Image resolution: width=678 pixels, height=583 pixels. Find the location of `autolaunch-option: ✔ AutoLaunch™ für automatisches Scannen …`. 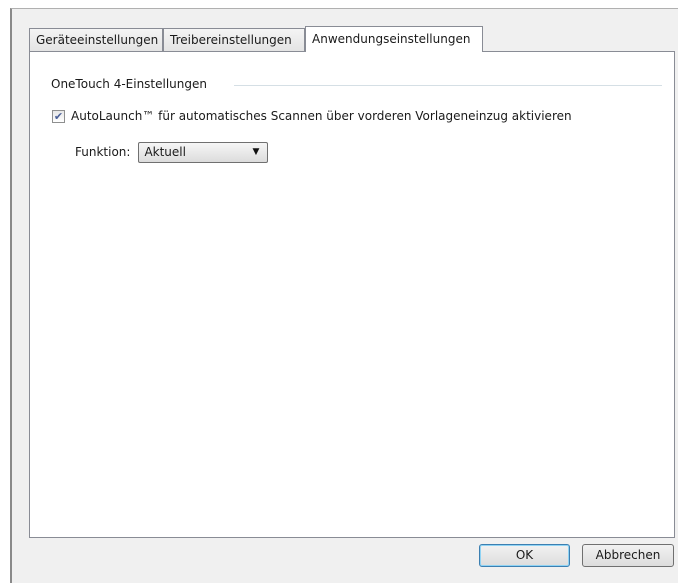

autolaunch-option: ✔ AutoLaunch™ für automatisches Scannen … is located at coordinates (312, 116).